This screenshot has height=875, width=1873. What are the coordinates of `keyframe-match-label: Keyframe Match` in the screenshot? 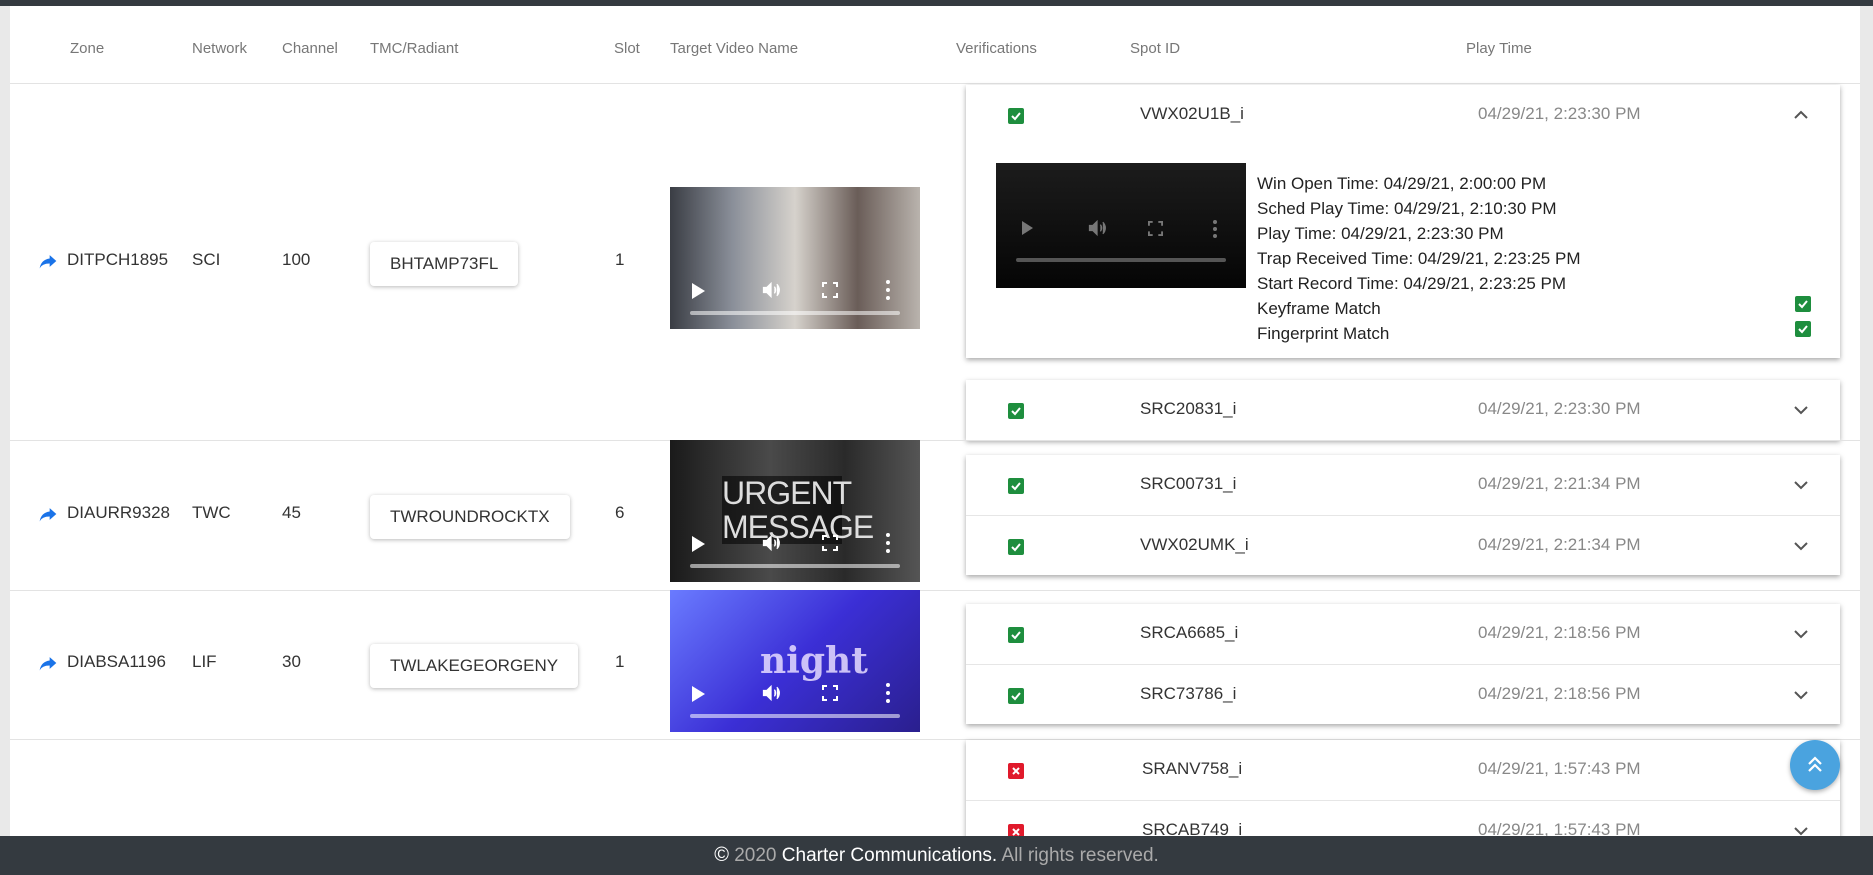 It's located at (1319, 308).